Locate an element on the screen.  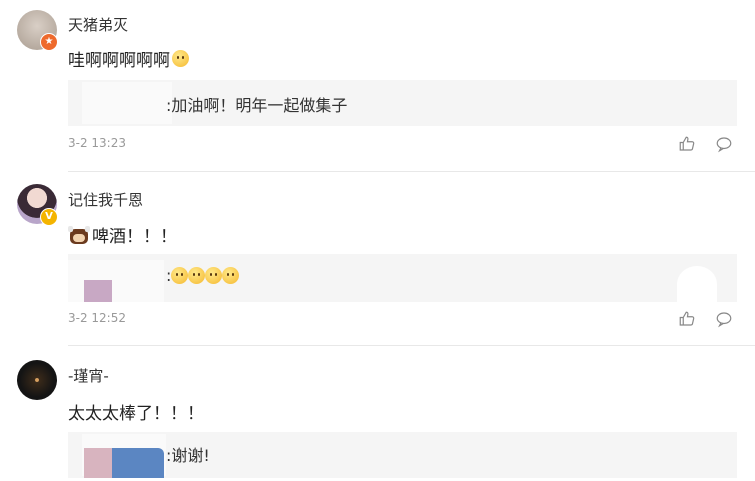
comment-content: 啤酒！！！ is located at coordinates (122, 234).